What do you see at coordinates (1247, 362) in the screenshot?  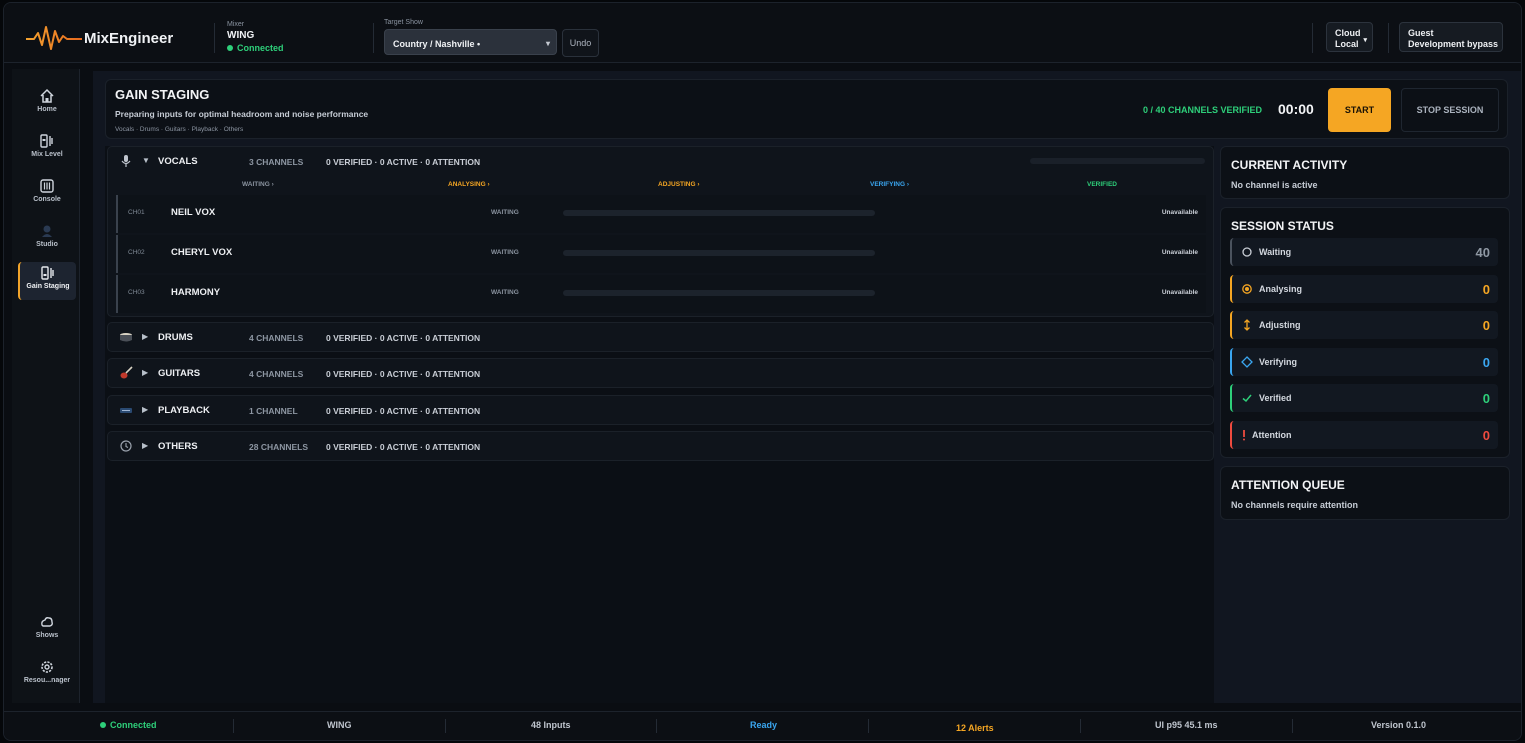 I see `diamond-icon` at bounding box center [1247, 362].